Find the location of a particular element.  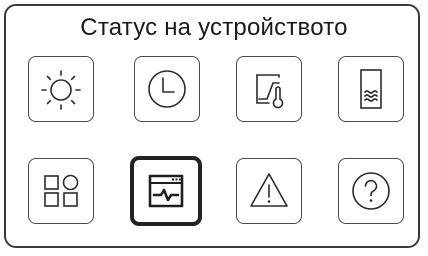

sun-icon is located at coordinates (61, 90).